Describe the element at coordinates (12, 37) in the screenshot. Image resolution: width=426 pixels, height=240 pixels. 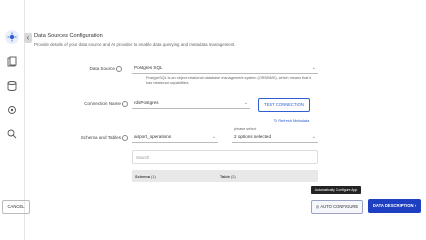
I see `app-logo` at that location.